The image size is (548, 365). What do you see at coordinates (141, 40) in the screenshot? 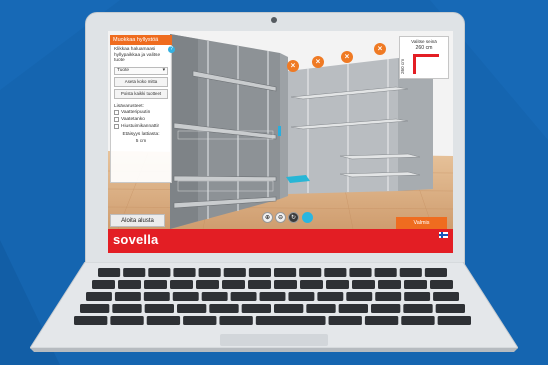
I see `panel-title: Muokkaa hyllystöä` at bounding box center [141, 40].